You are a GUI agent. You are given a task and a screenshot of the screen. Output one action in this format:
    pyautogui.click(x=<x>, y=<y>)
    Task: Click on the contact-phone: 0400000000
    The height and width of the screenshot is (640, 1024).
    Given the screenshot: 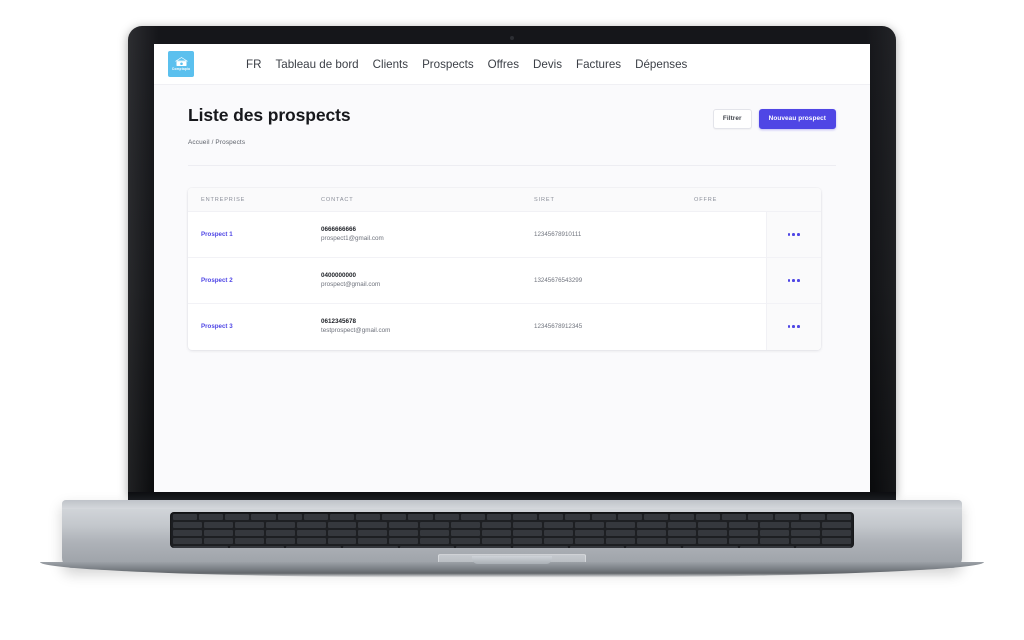 What is the action you would take?
    pyautogui.click(x=339, y=275)
    